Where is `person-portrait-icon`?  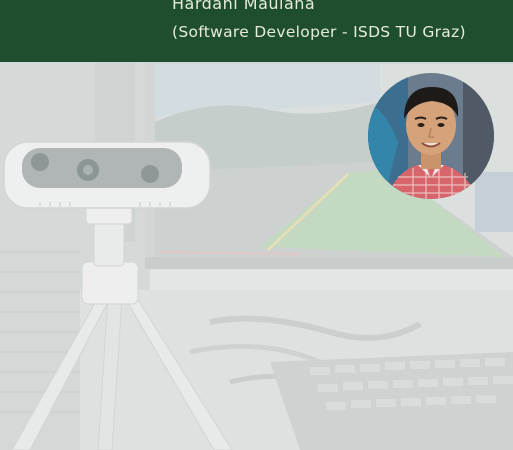 person-portrait-icon is located at coordinates (431, 136).